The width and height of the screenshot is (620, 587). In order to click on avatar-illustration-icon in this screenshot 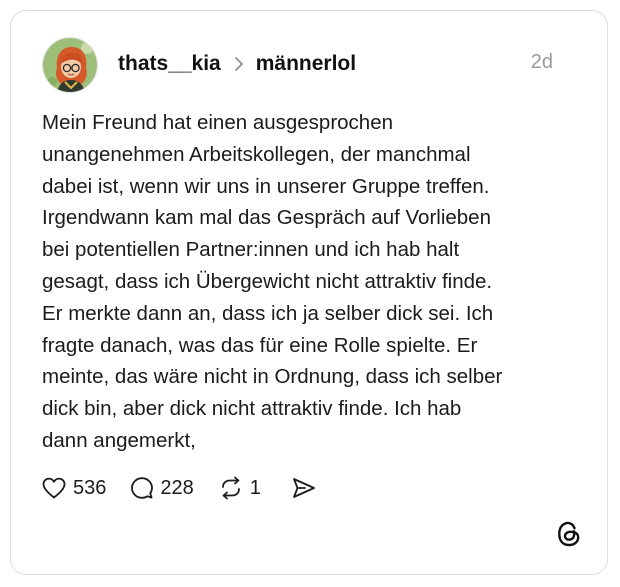, I will do `click(70, 65)`.